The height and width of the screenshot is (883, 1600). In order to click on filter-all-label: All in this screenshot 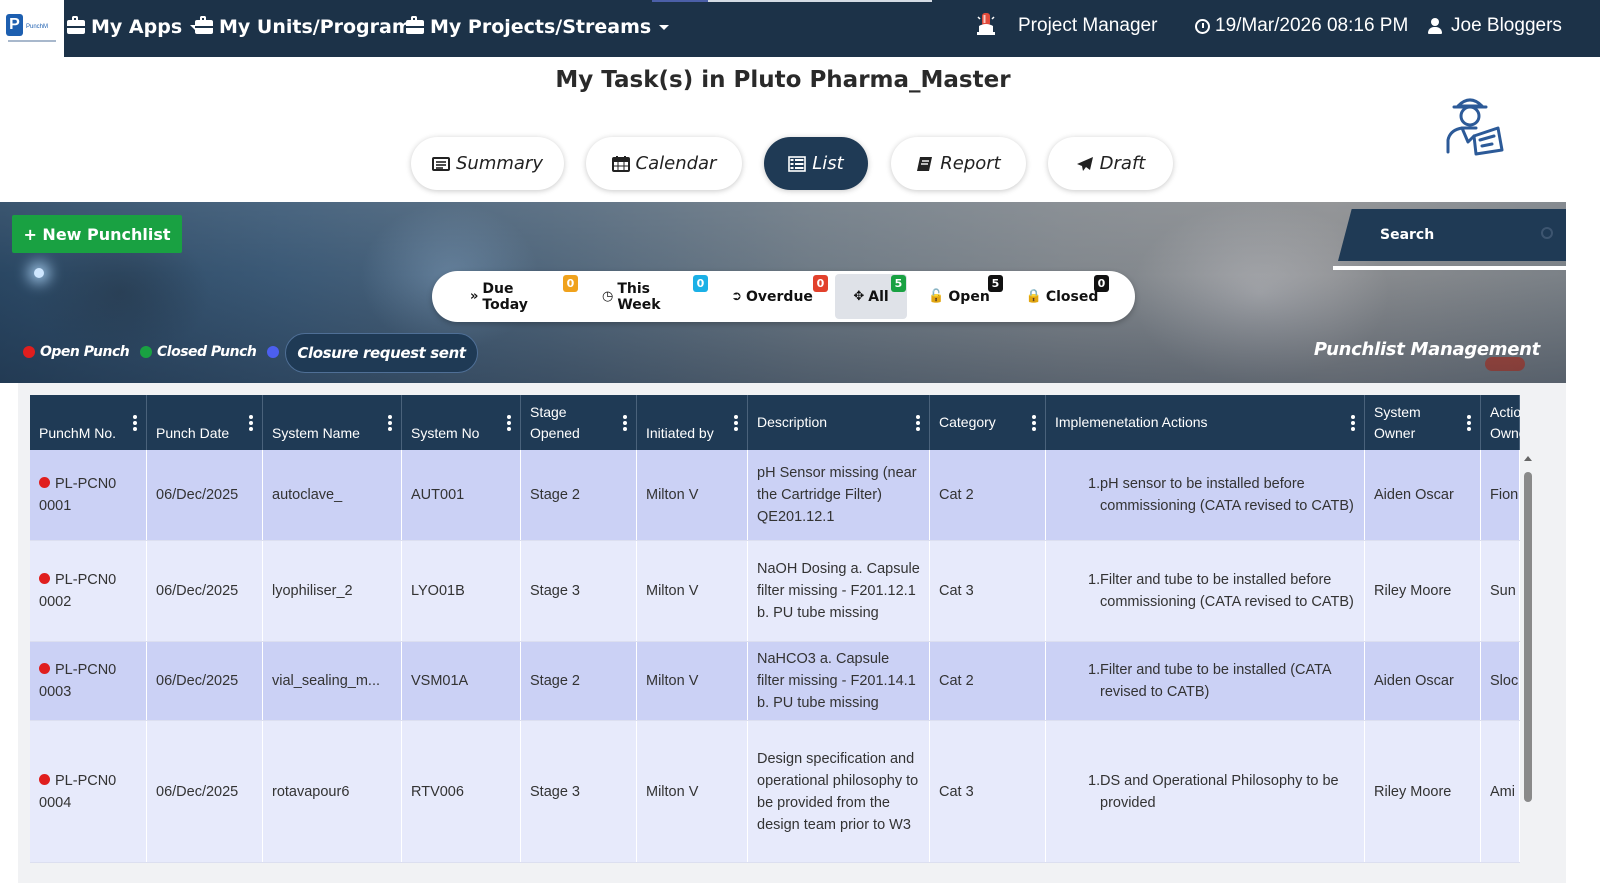, I will do `click(878, 296)`.